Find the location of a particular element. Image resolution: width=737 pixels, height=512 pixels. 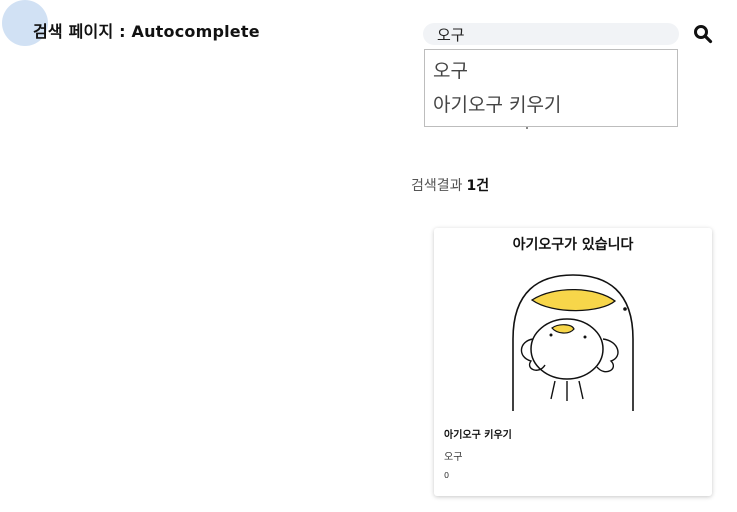

card-subtitle: 오구 is located at coordinates (453, 457).